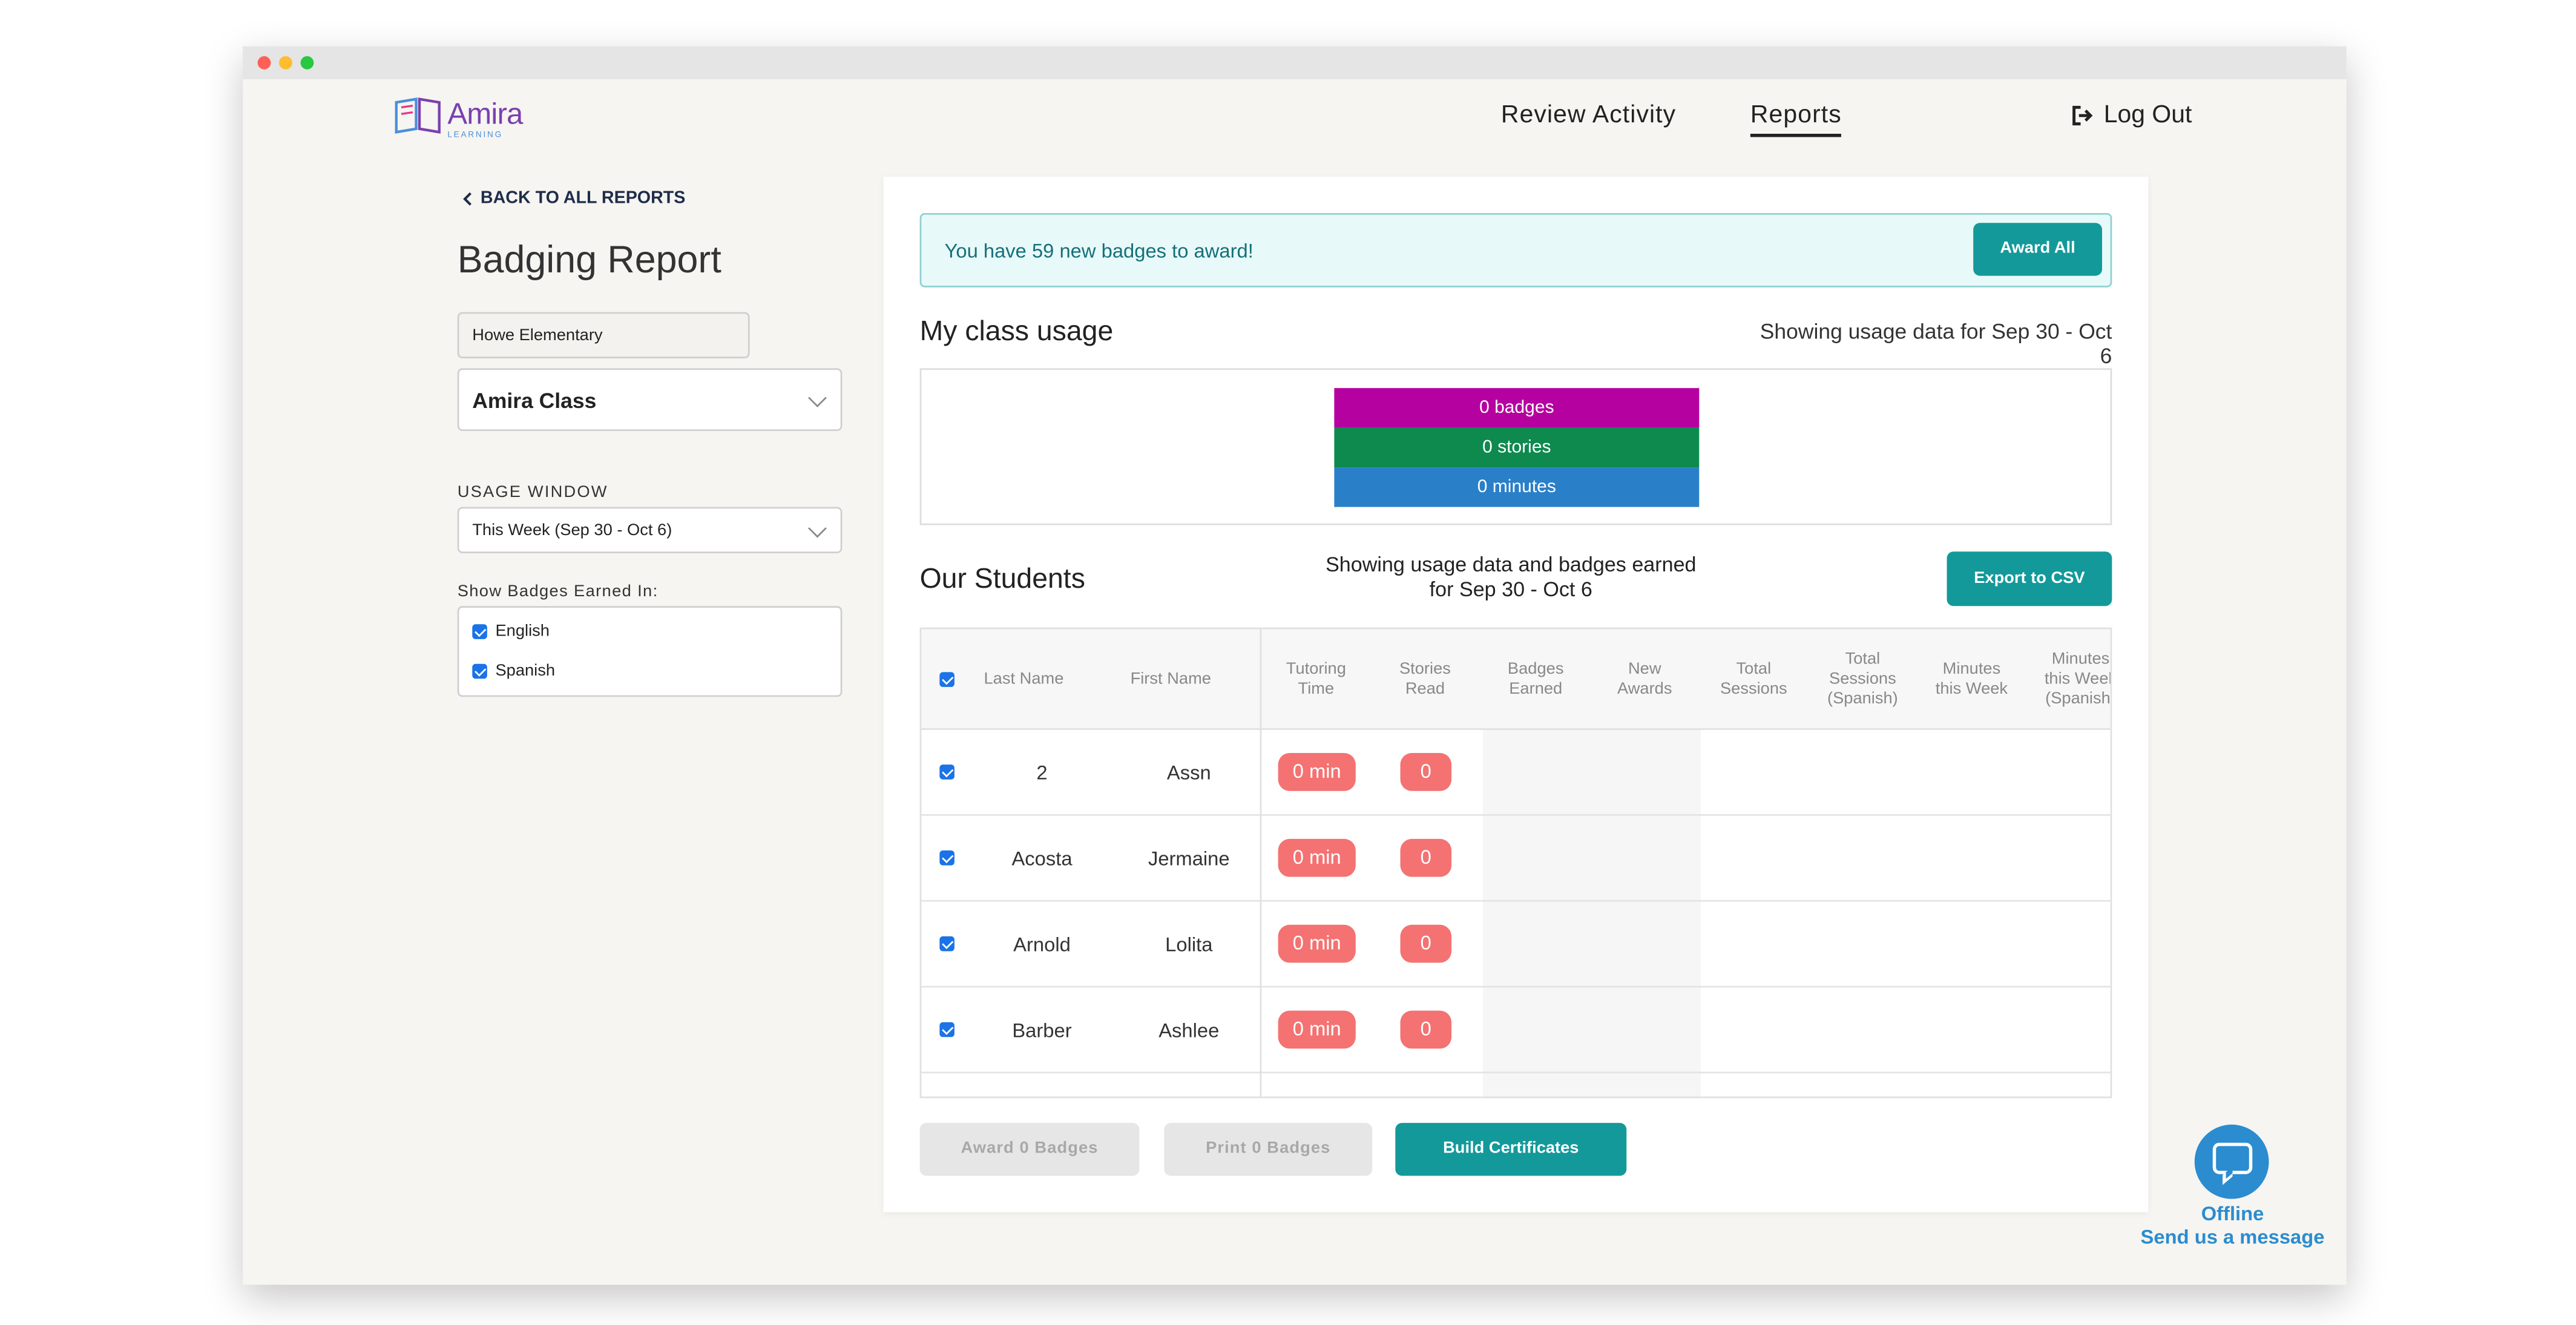  I want to click on nav-review-activity: Review Activity, so click(1588, 114).